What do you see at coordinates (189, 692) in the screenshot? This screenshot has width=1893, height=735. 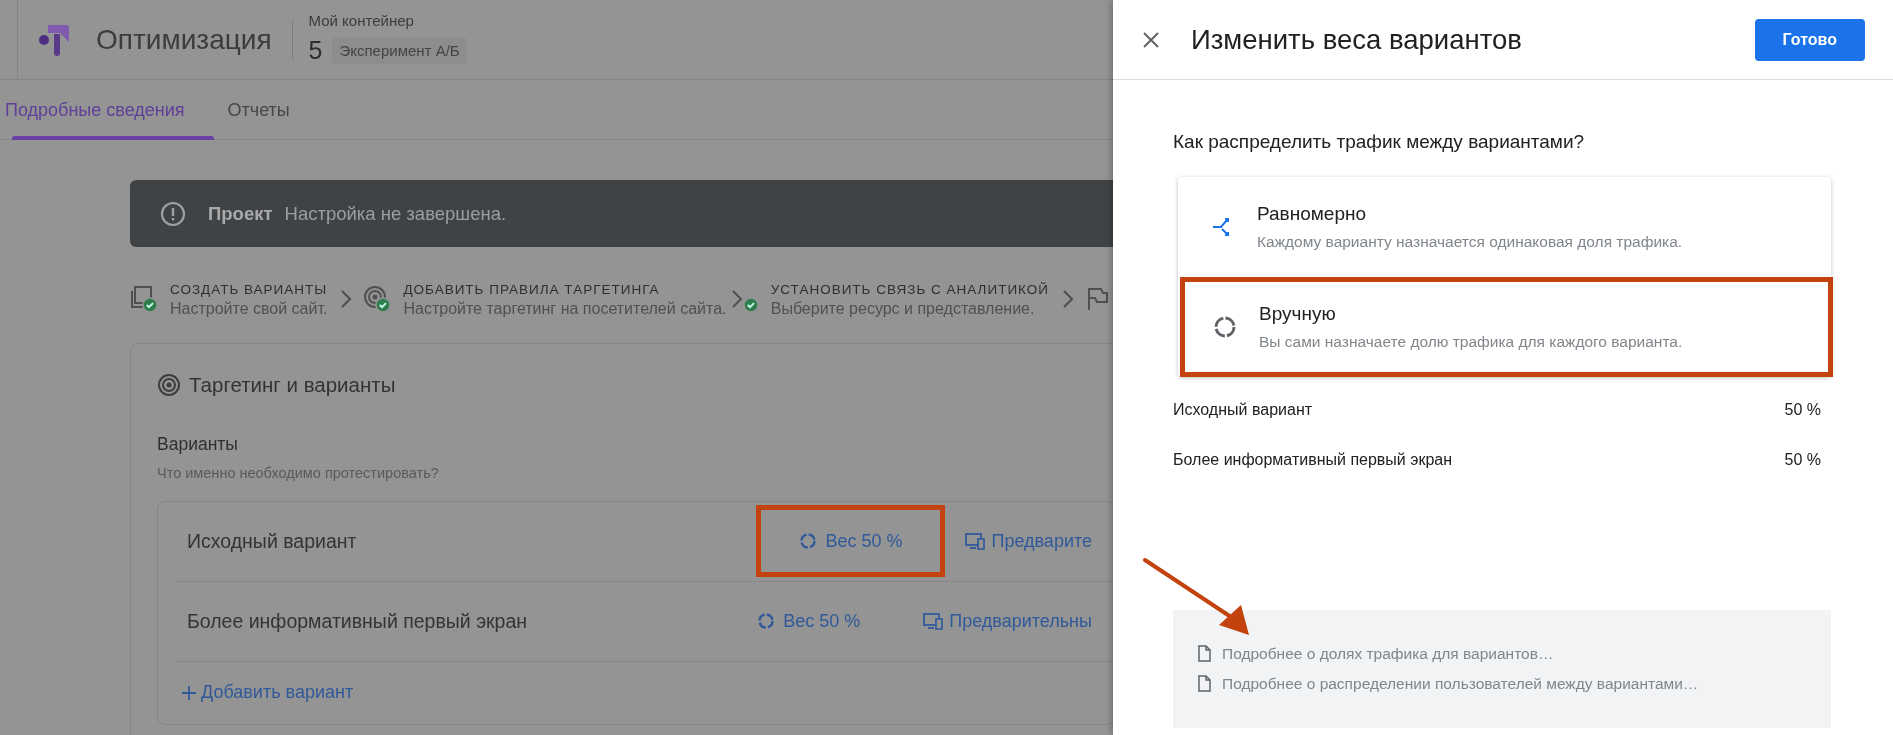 I see `plus-icon` at bounding box center [189, 692].